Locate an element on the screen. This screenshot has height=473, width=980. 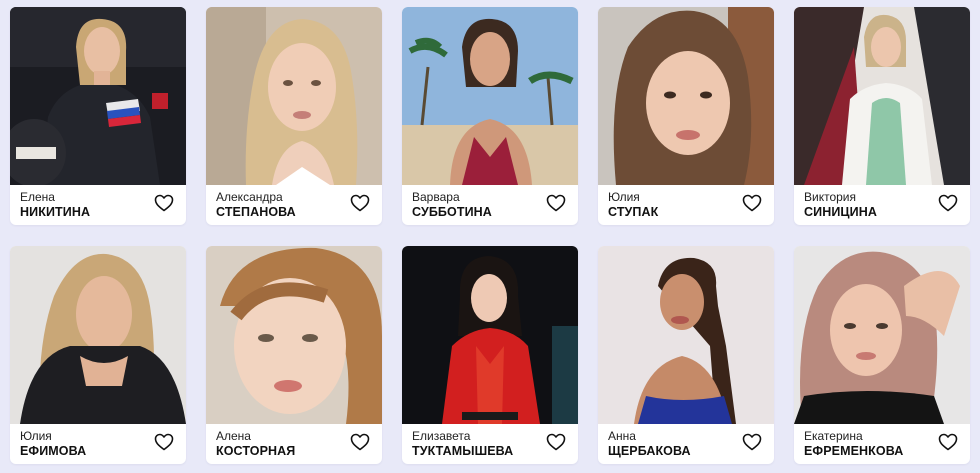
profile-caption: Екатерина ЕФРЕМЕНКОВА is located at coordinates (882, 444).